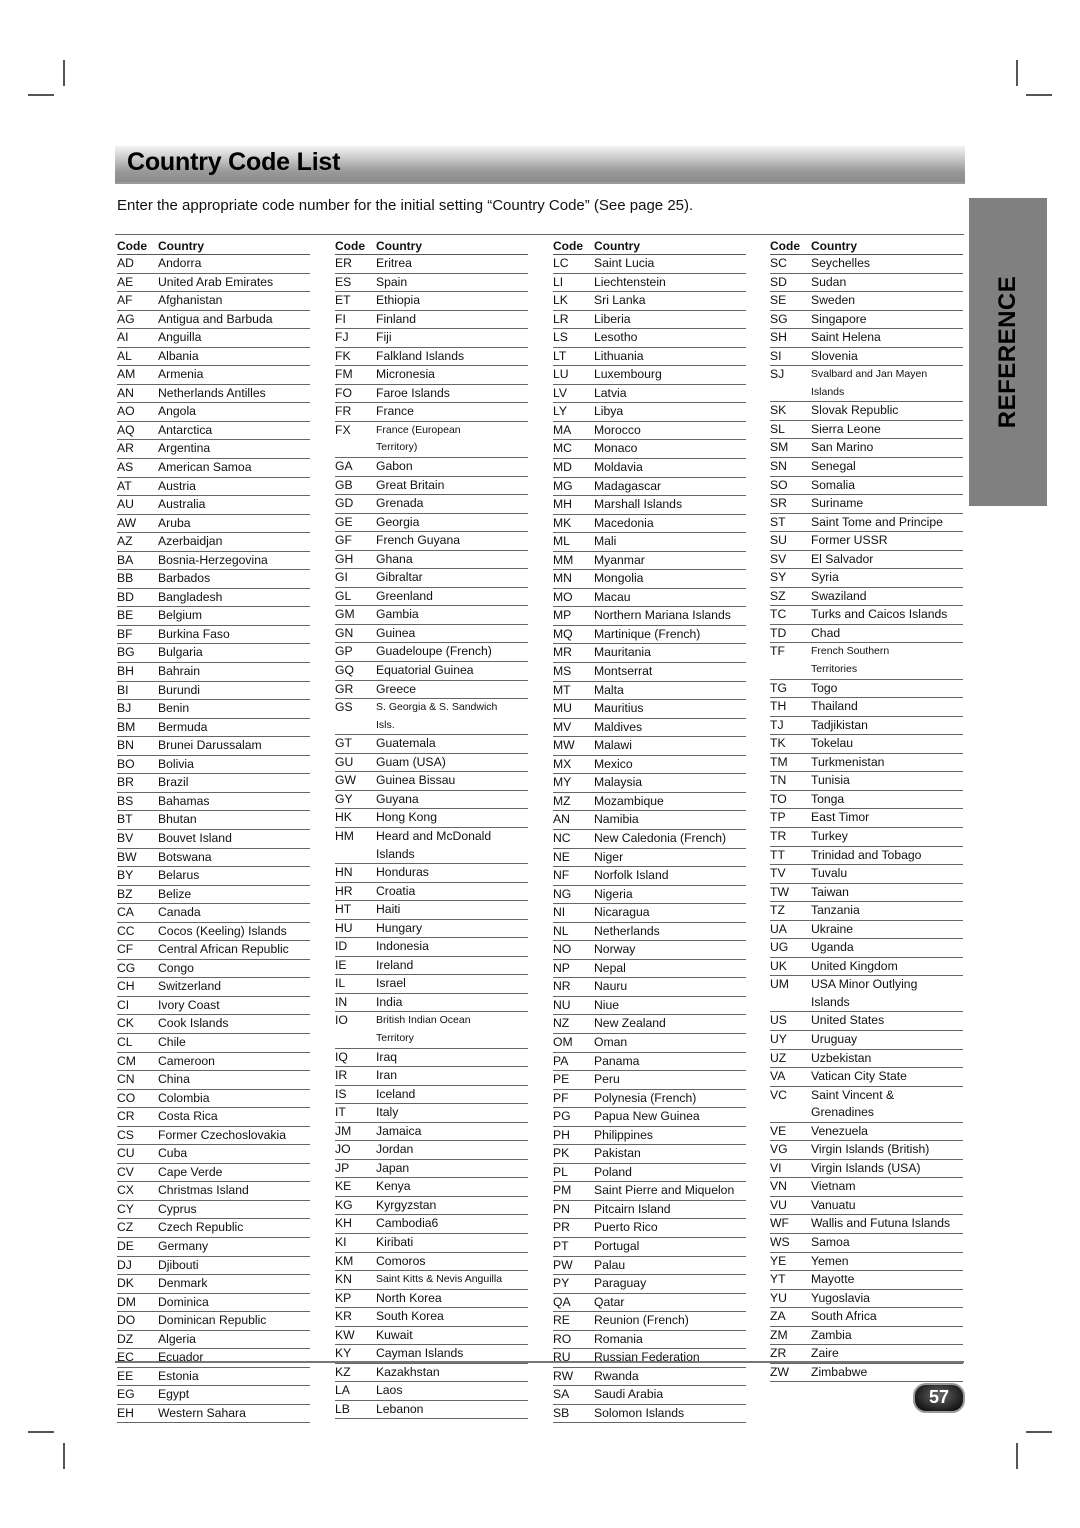 This screenshot has width=1080, height=1528. What do you see at coordinates (834, 706) in the screenshot?
I see `country-name: Thailand` at bounding box center [834, 706].